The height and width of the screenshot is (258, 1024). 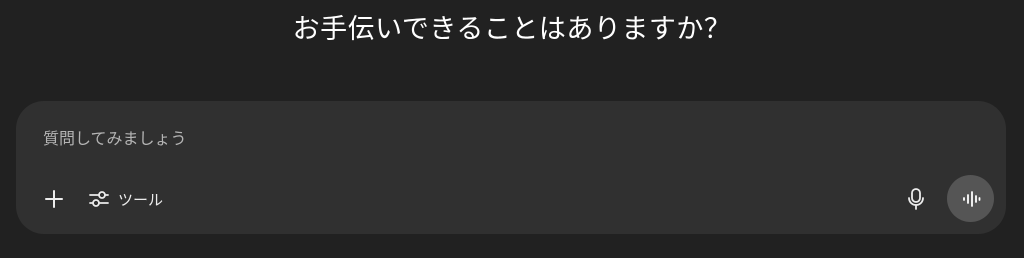 I want to click on plus-icon, so click(x=54, y=199).